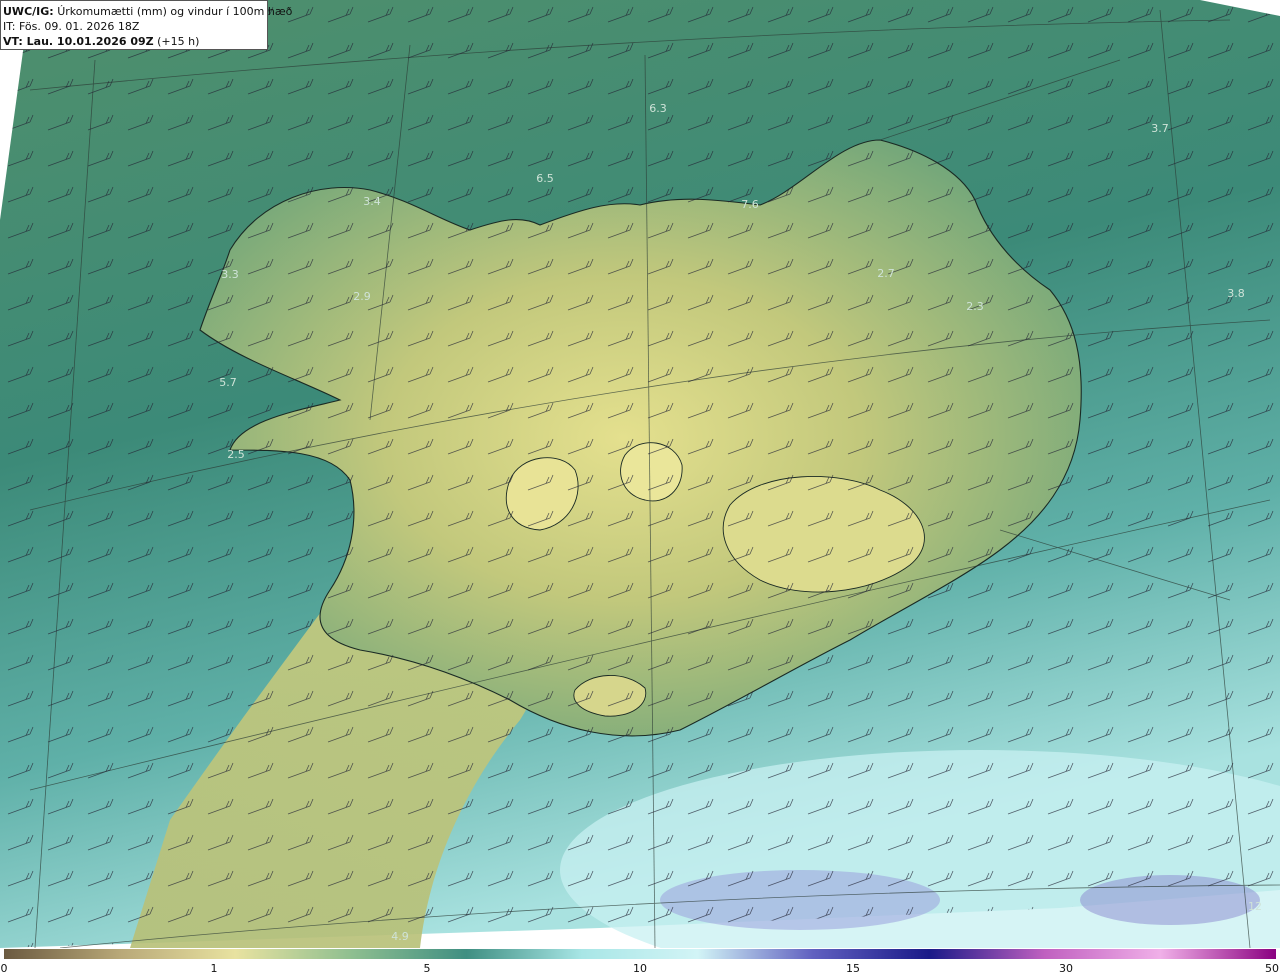 Image resolution: width=1280 pixels, height=978 pixels. What do you see at coordinates (214, 968) in the screenshot?
I see `colorbar-tick: 1` at bounding box center [214, 968].